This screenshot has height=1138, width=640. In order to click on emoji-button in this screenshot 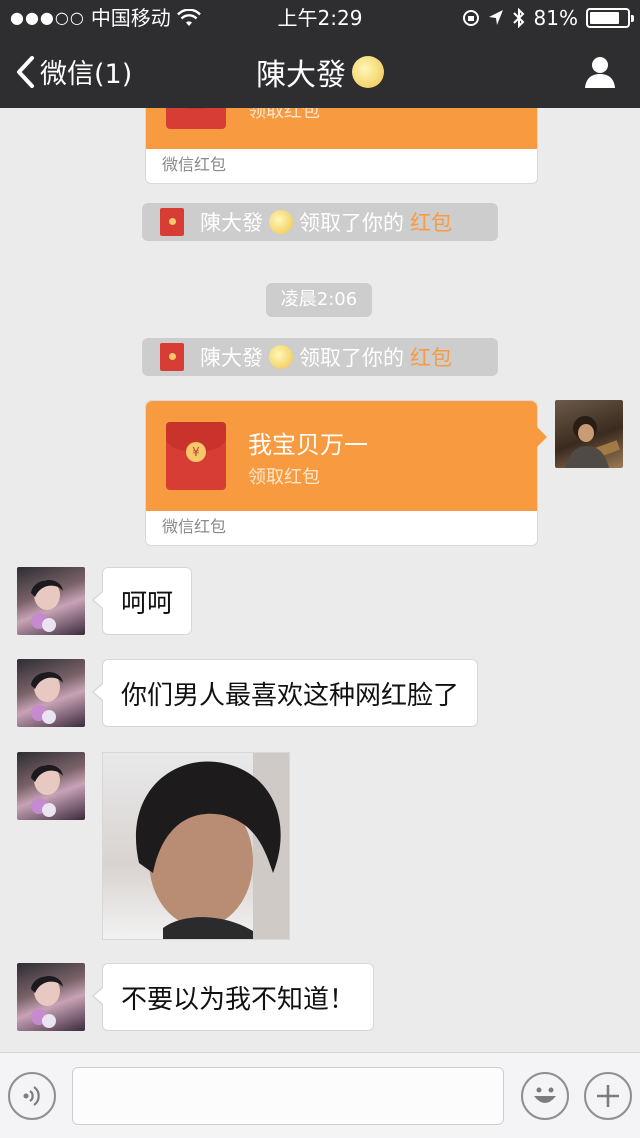, I will do `click(545, 1096)`.